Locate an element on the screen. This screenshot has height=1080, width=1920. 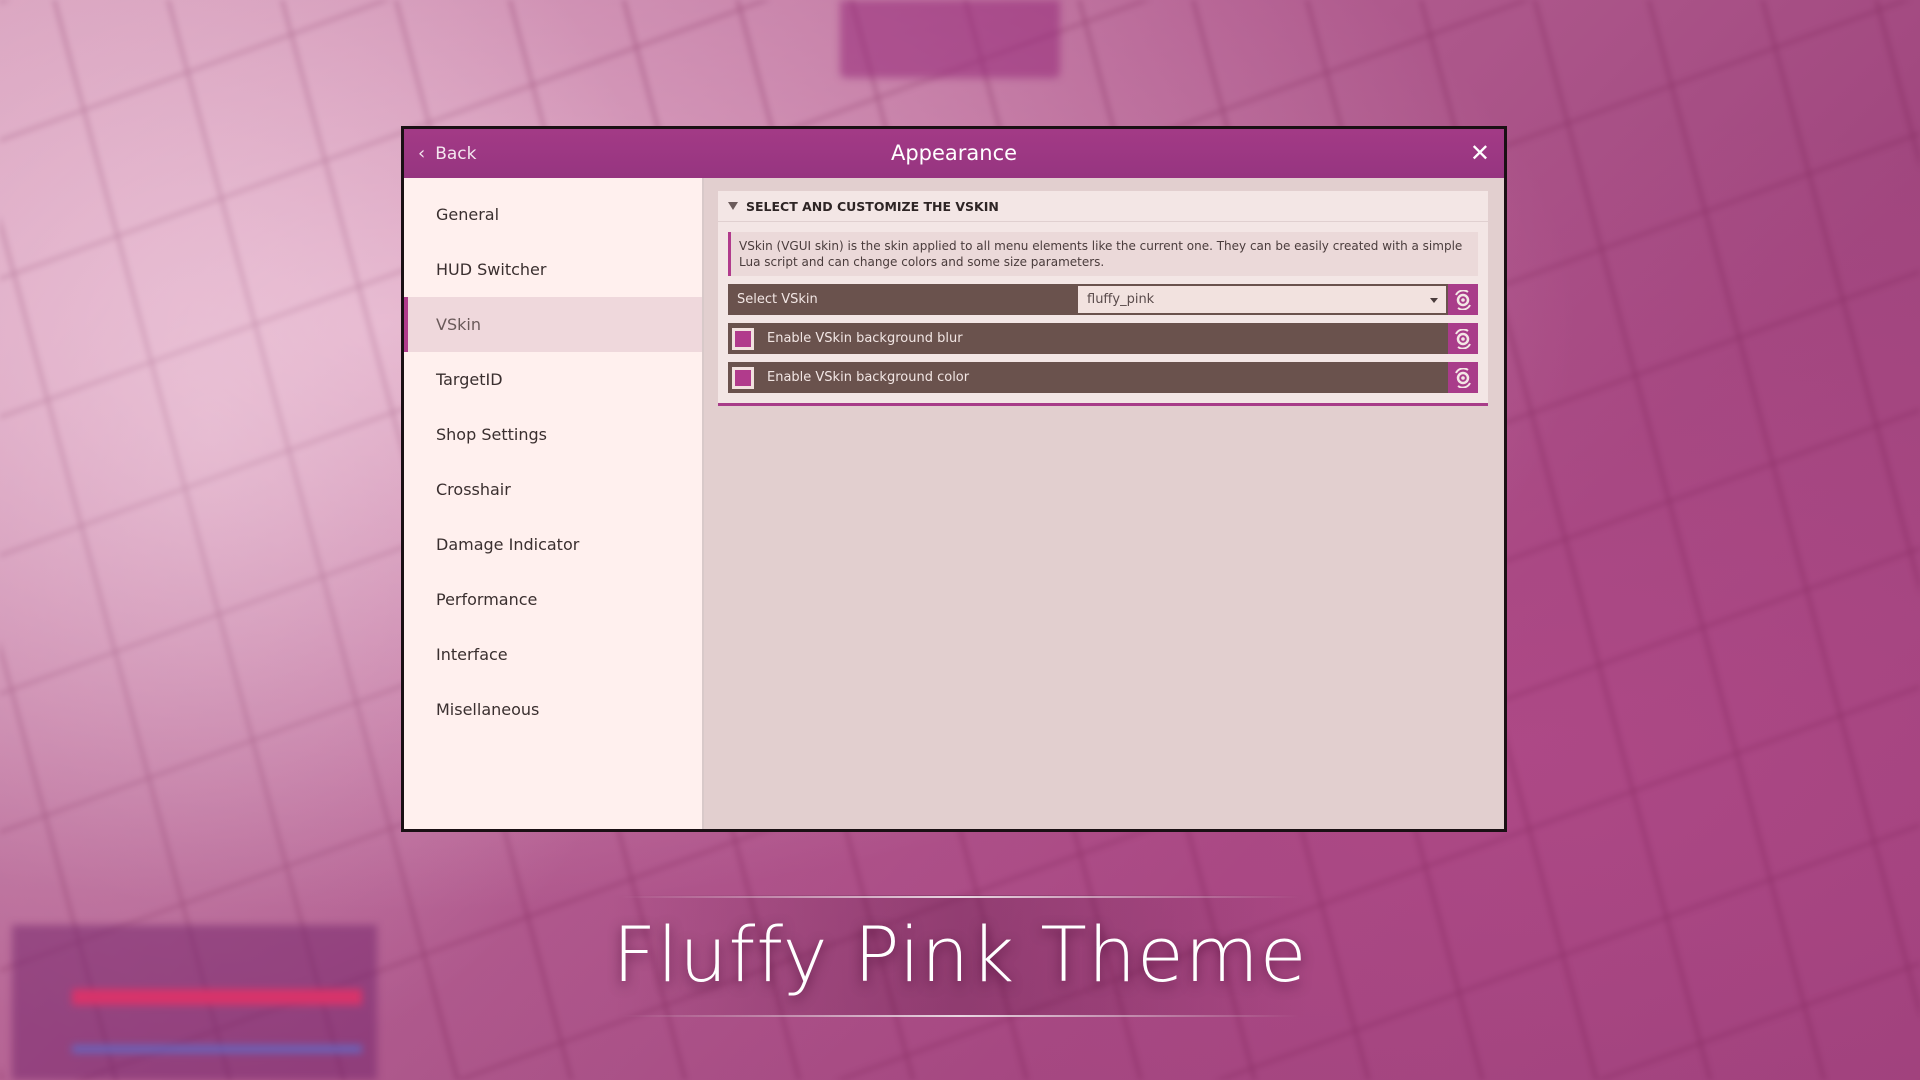
back-button: ‹ Back is located at coordinates (447, 153).